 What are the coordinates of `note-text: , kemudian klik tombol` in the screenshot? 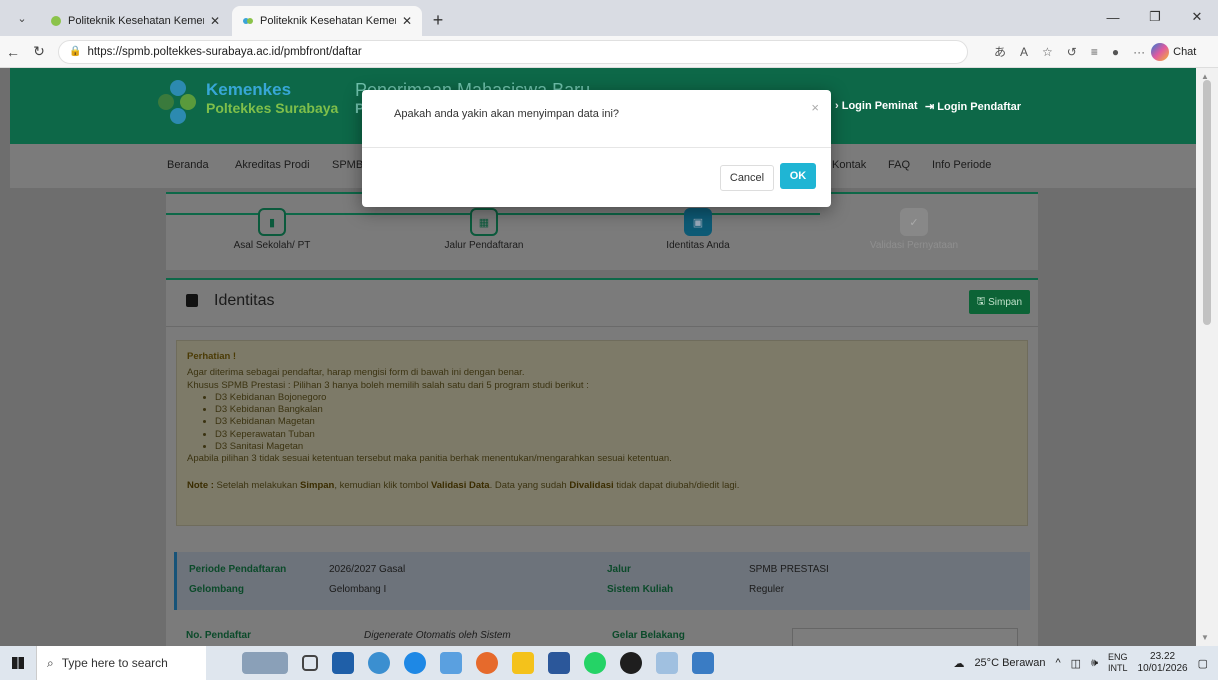 It's located at (382, 485).